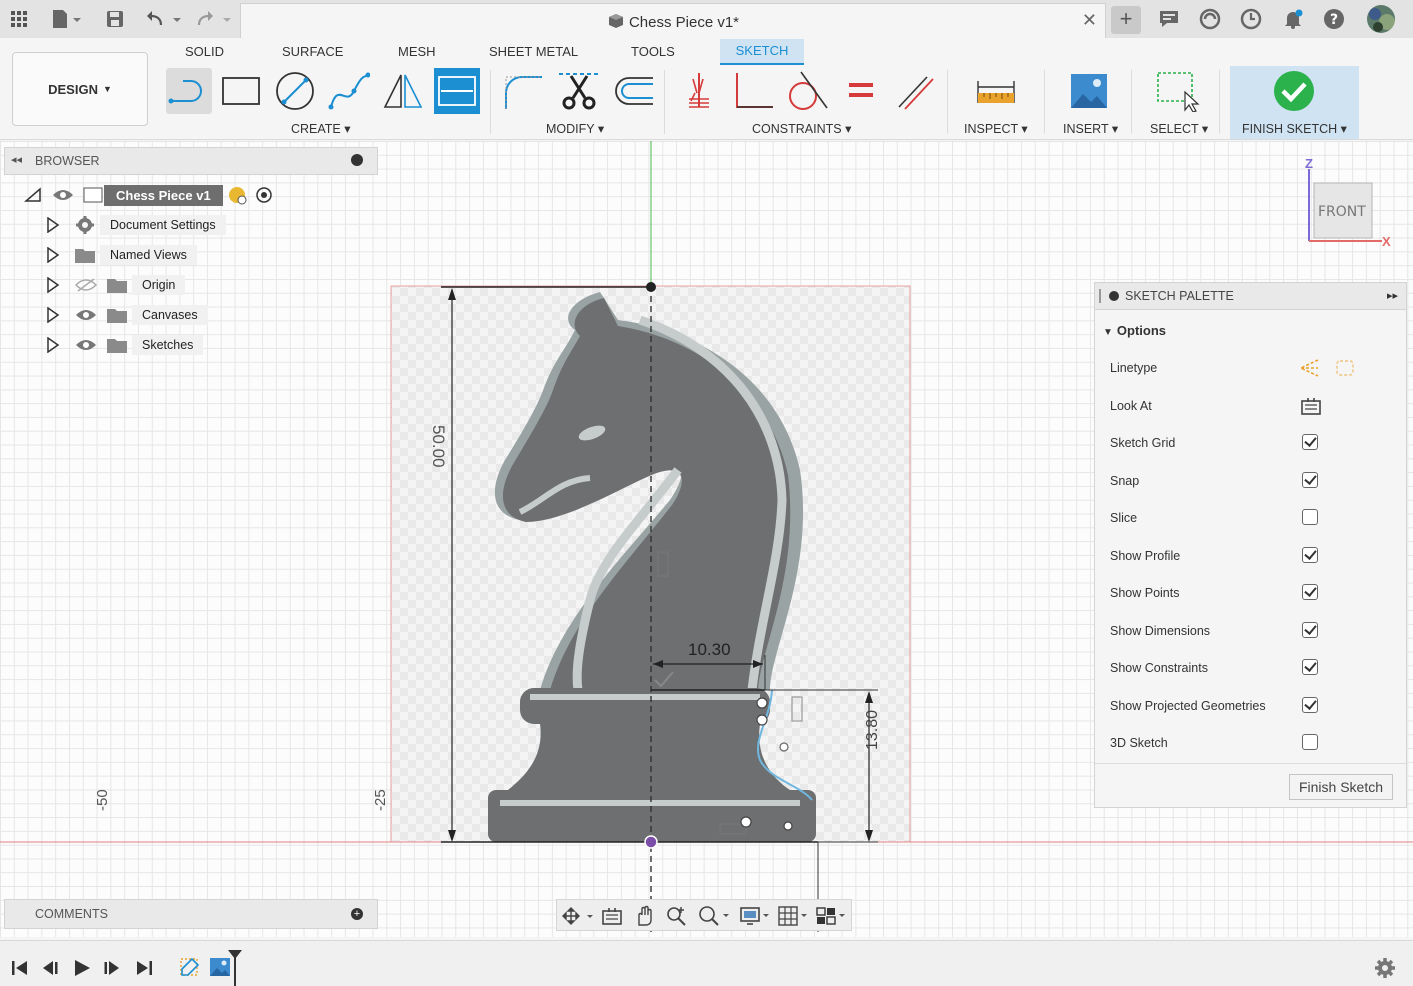 This screenshot has height=986, width=1413. What do you see at coordinates (163, 19) in the screenshot?
I see `undo-icon` at bounding box center [163, 19].